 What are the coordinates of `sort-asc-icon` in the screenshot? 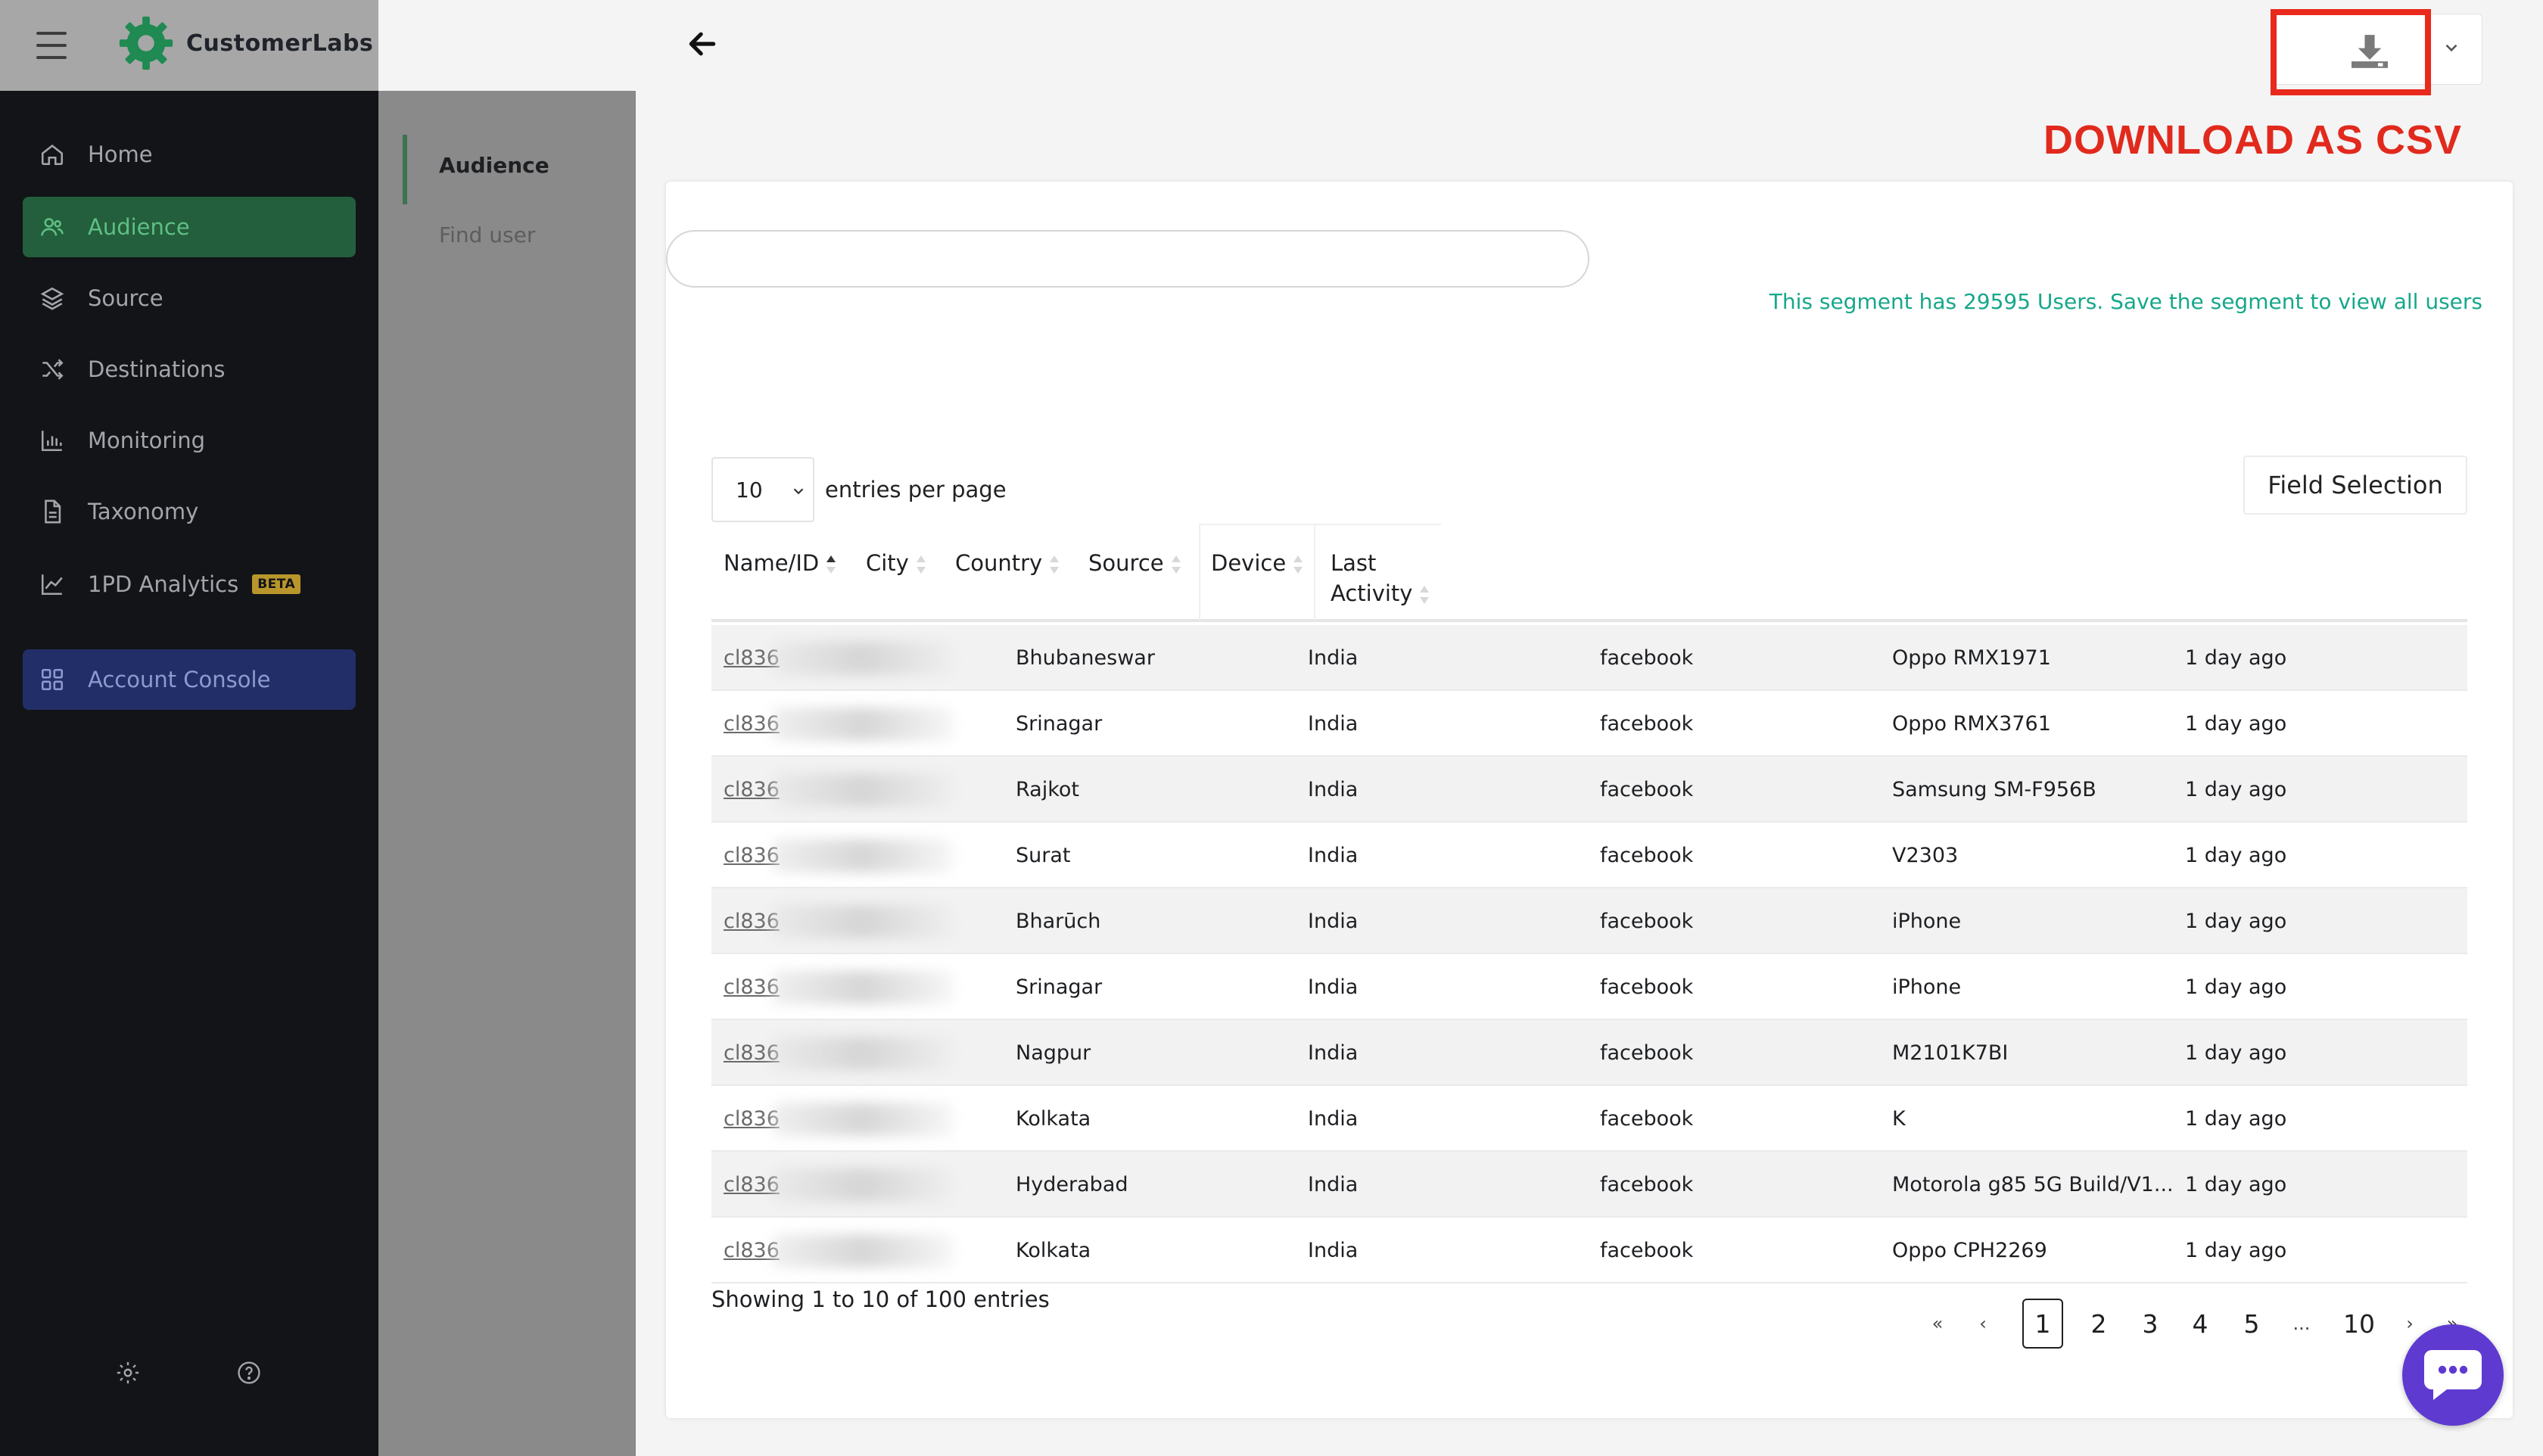 It's located at (831, 564).